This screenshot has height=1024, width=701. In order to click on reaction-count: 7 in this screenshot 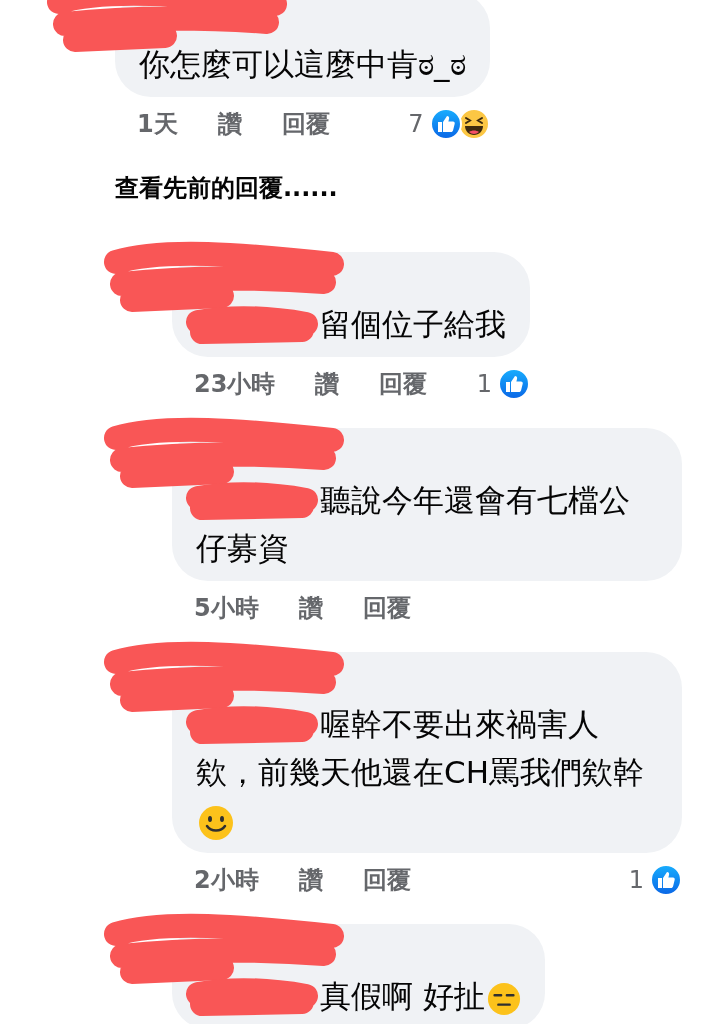, I will do `click(416, 124)`.